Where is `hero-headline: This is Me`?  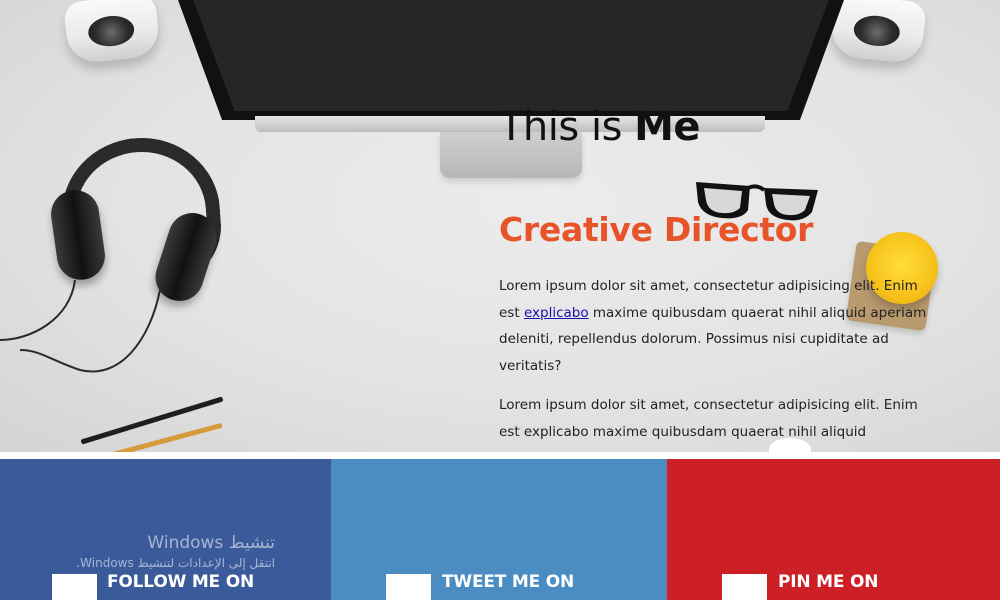
hero-headline: This is Me is located at coordinates (600, 127).